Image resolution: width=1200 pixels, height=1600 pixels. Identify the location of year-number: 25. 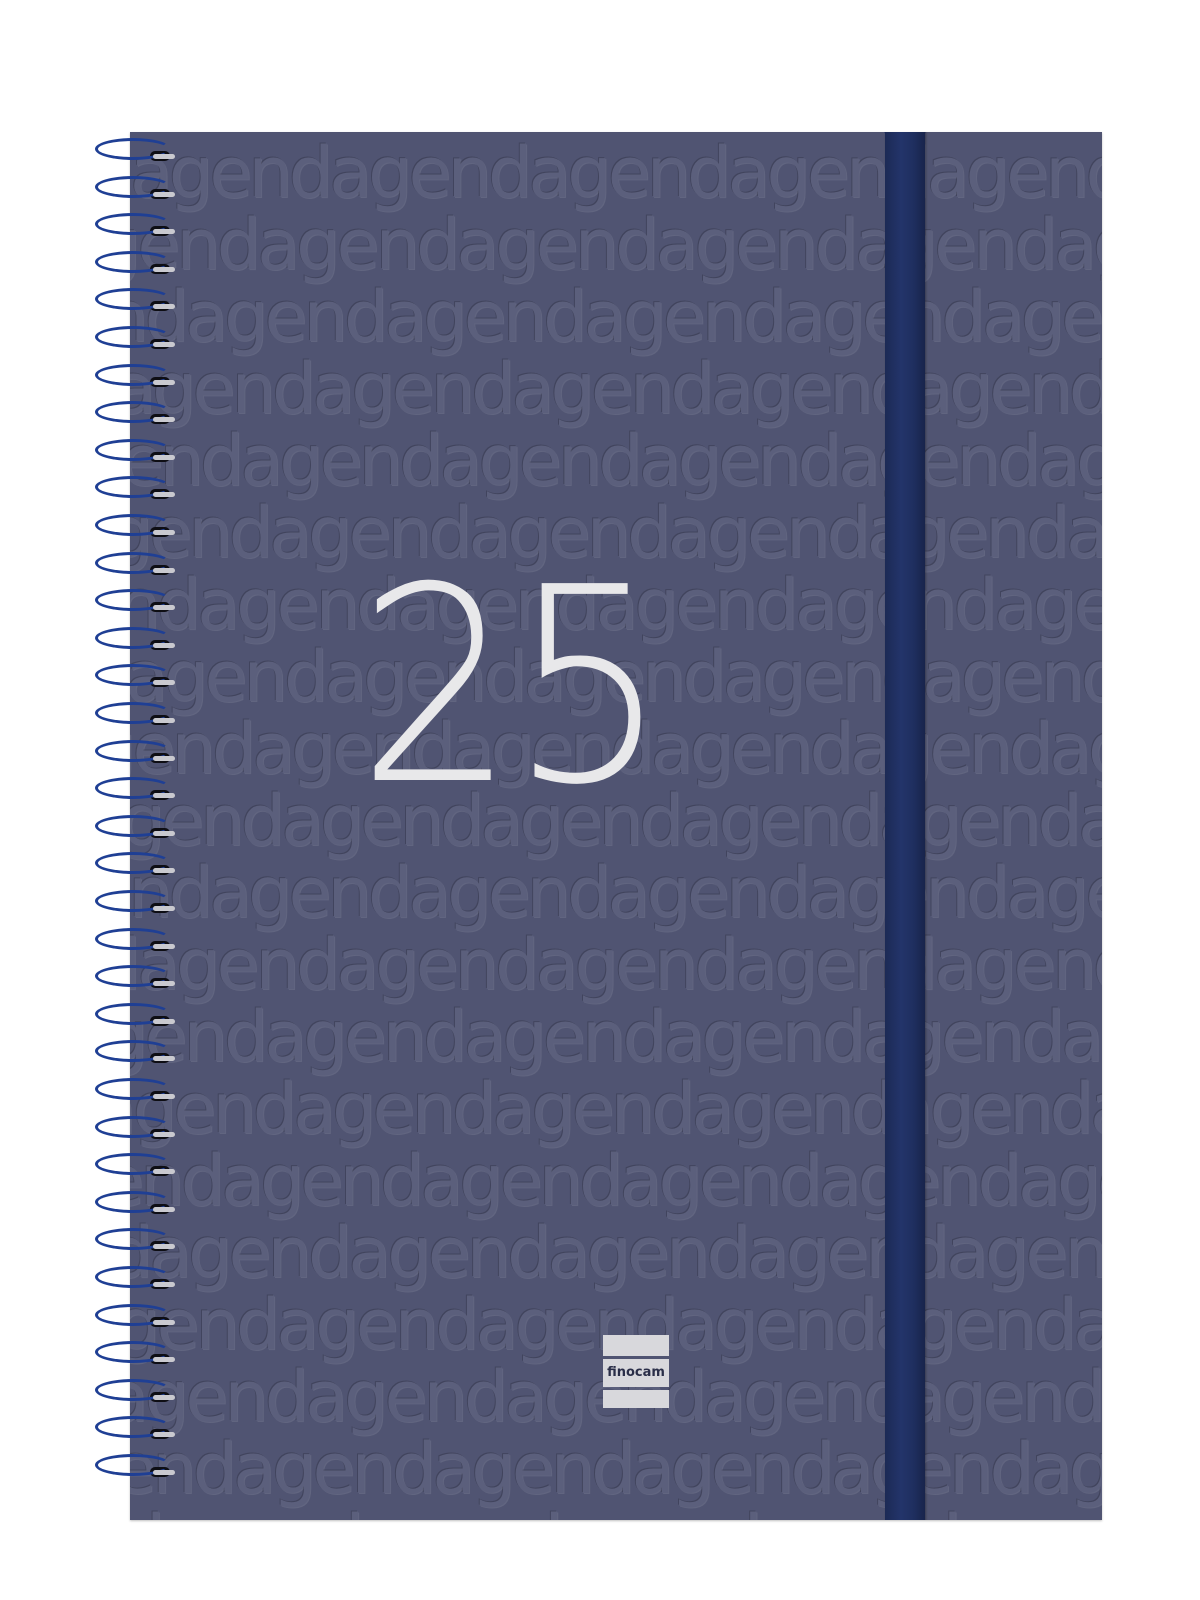
(512, 686).